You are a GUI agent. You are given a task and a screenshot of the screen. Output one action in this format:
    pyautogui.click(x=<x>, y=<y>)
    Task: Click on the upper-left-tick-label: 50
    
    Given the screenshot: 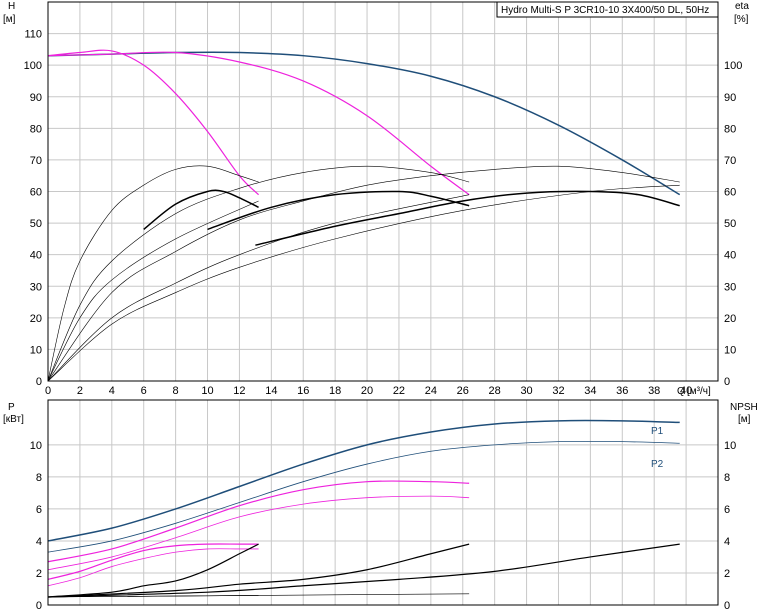 What is the action you would take?
    pyautogui.click(x=36, y=224)
    